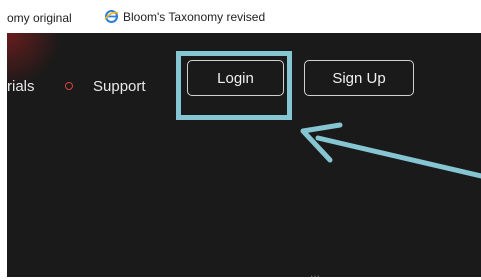 The width and height of the screenshot is (481, 280). I want to click on annotation-arrow-icon, so click(390, 150).